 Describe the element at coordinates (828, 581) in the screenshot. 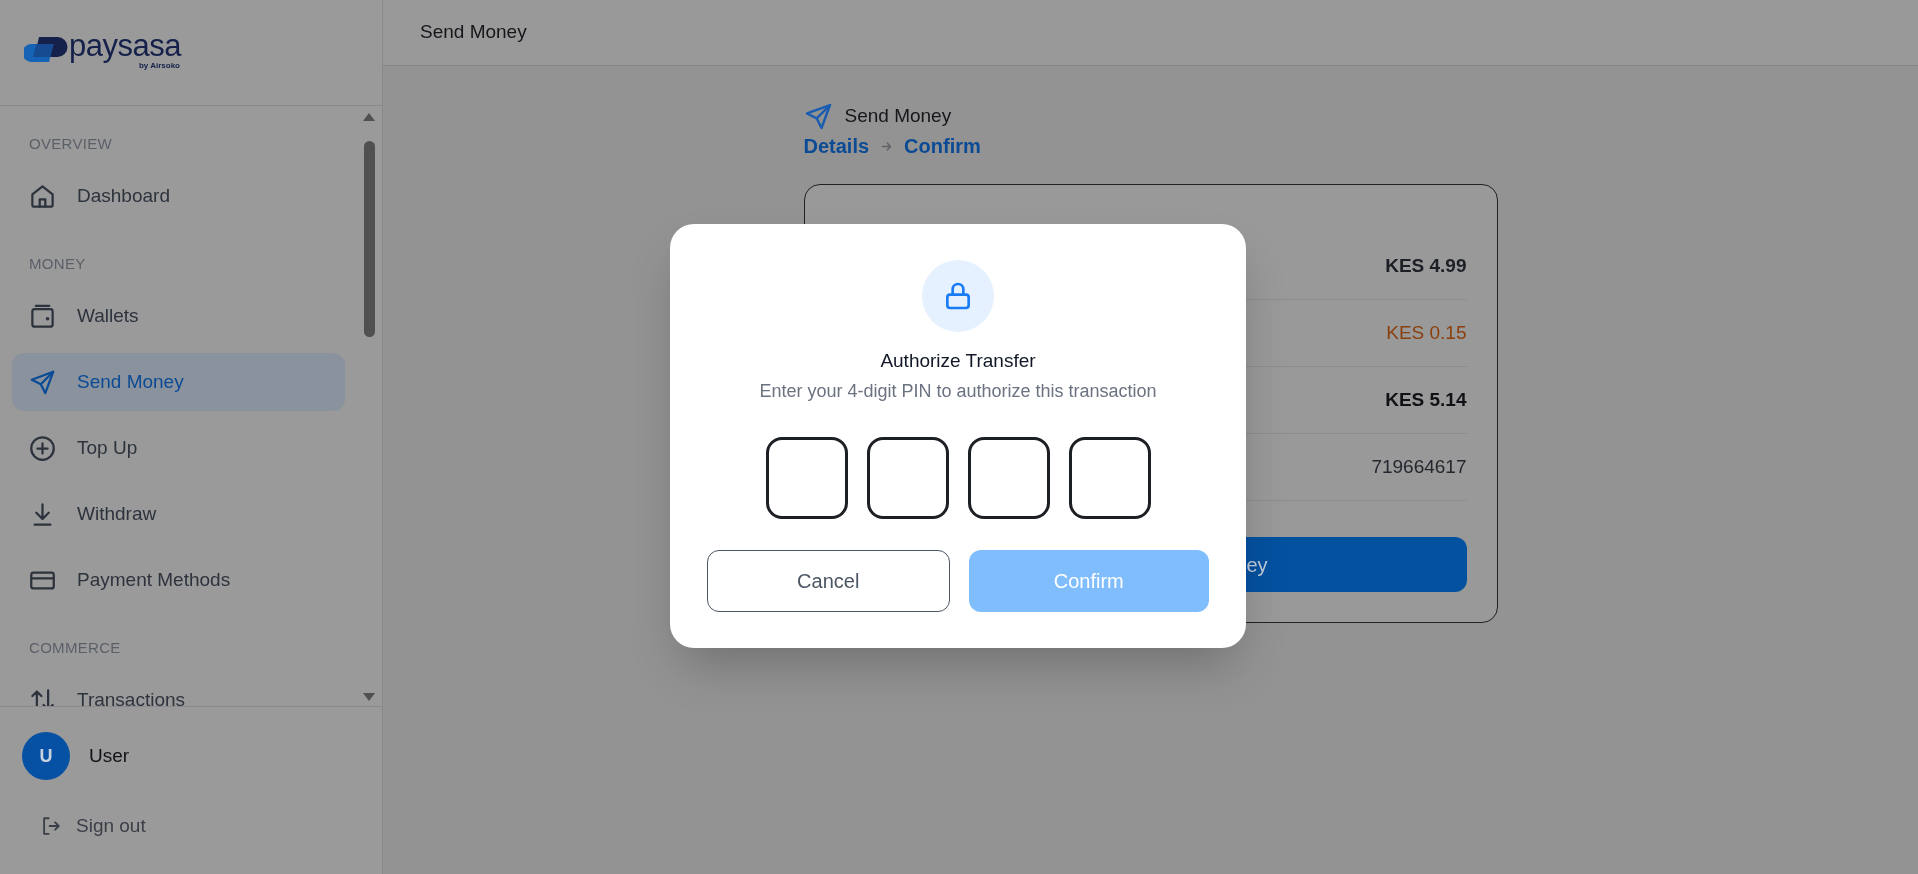

I see `cancel-button: Cancel` at that location.